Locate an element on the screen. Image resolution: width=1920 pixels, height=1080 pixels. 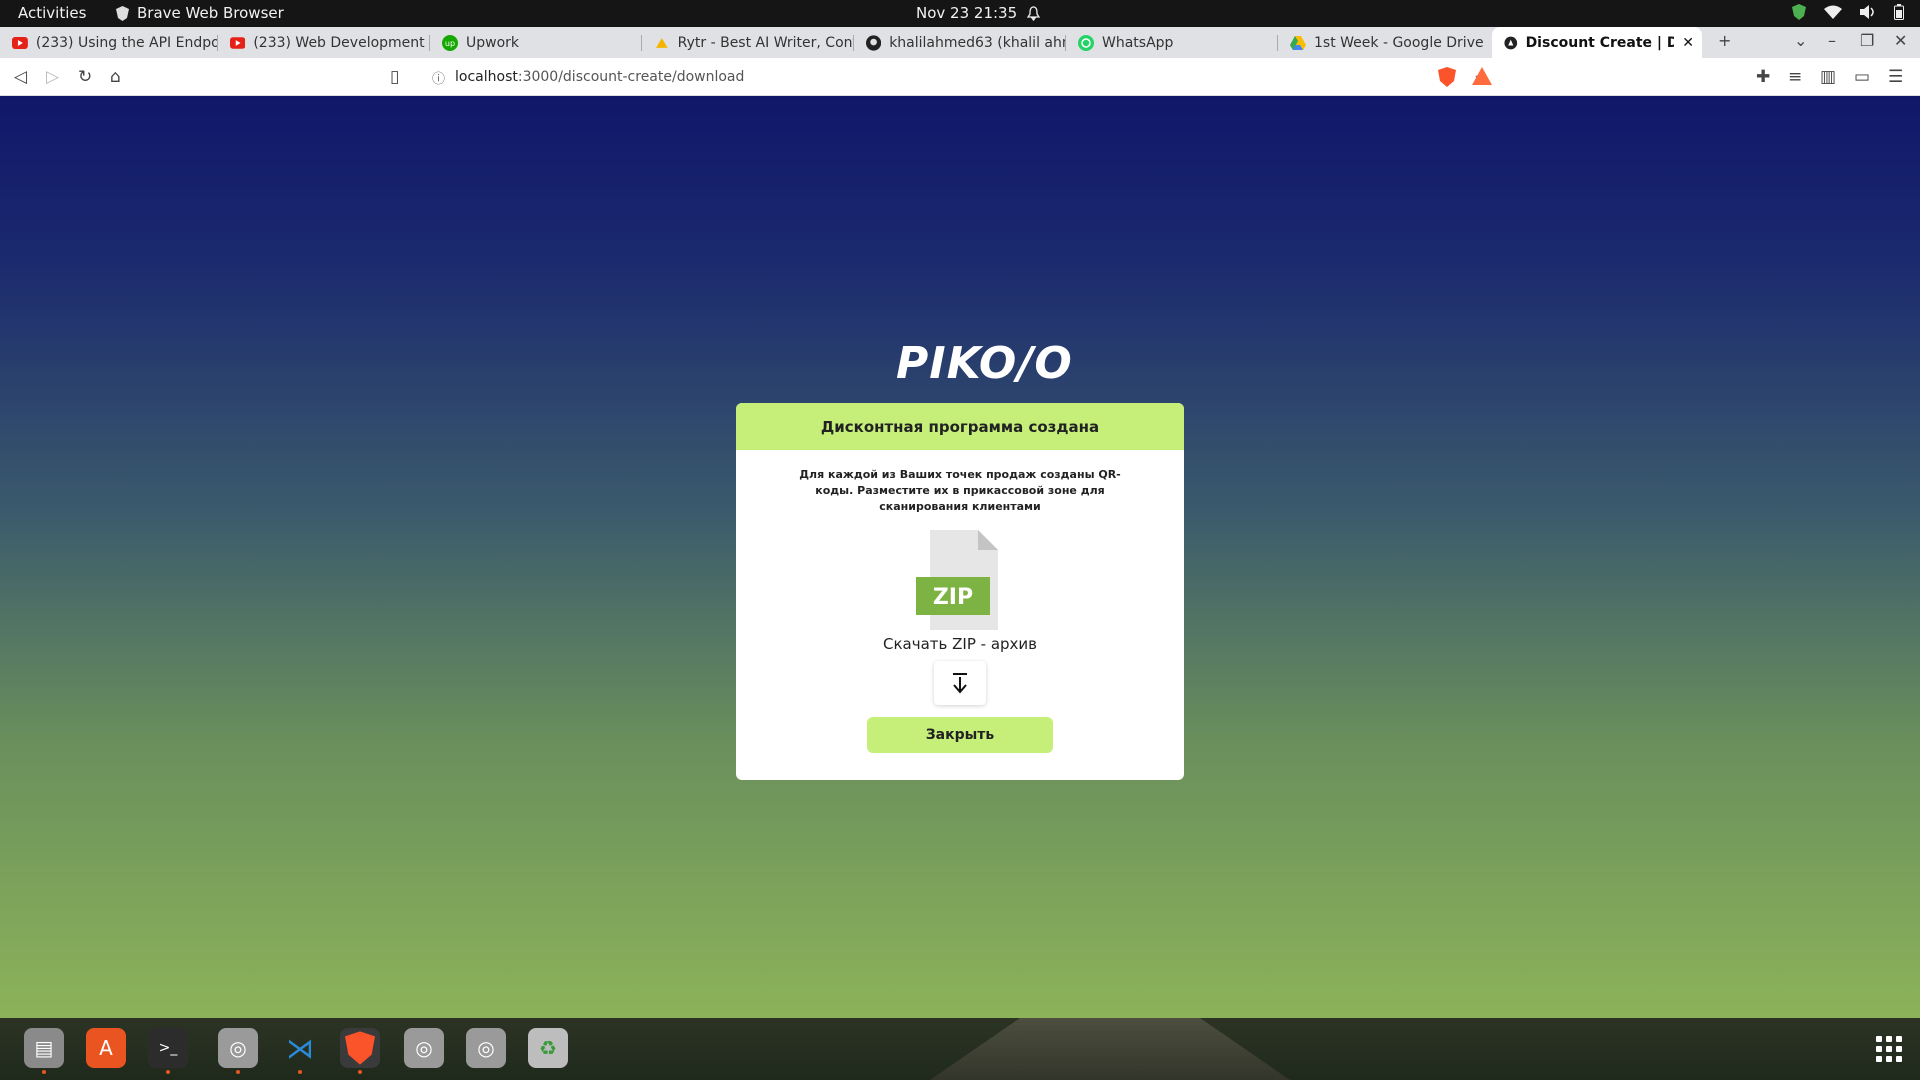
close-button: Закрыть is located at coordinates (960, 735).